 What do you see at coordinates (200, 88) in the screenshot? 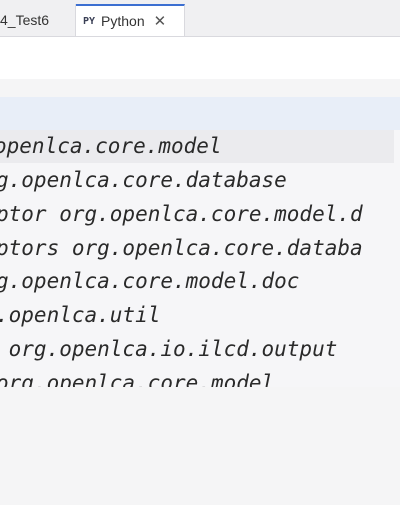
I see `separator` at bounding box center [200, 88].